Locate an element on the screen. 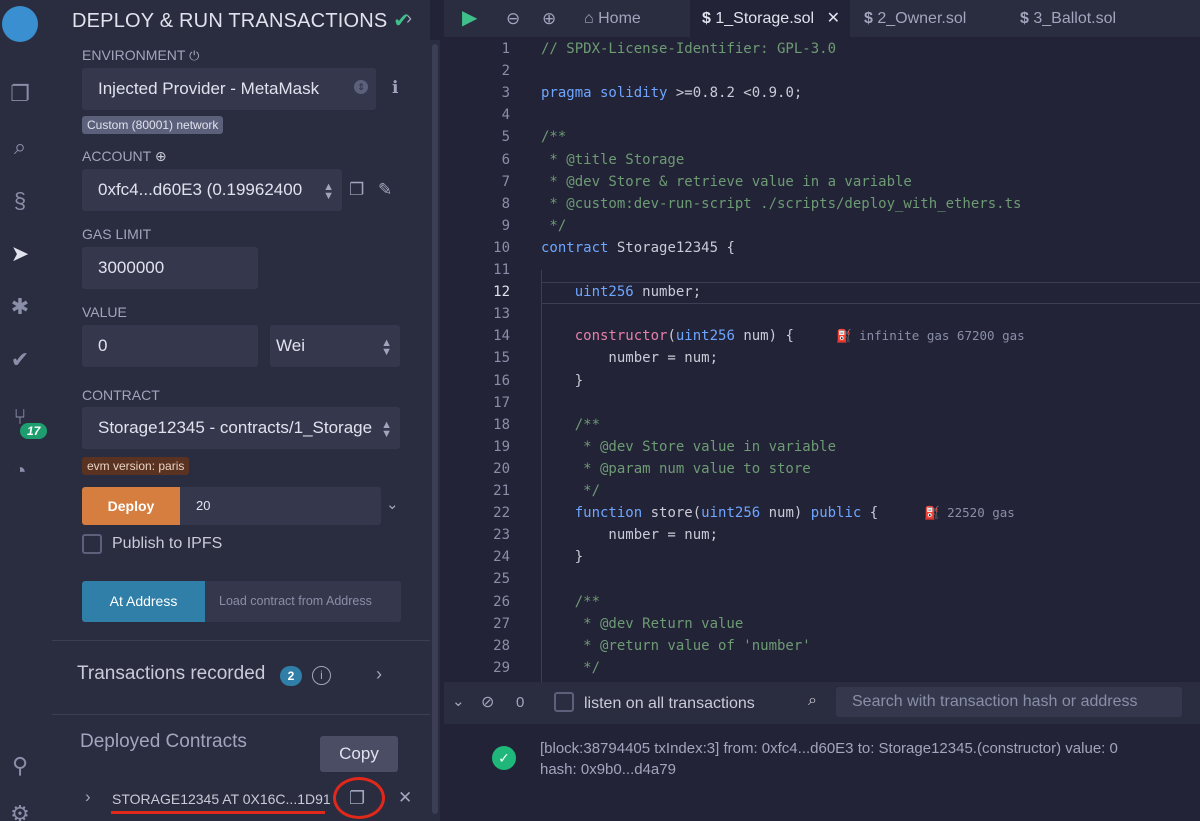 Image resolution: width=1200 pixels, height=821 pixels. solidity-compiler-icon: § is located at coordinates (20, 201).